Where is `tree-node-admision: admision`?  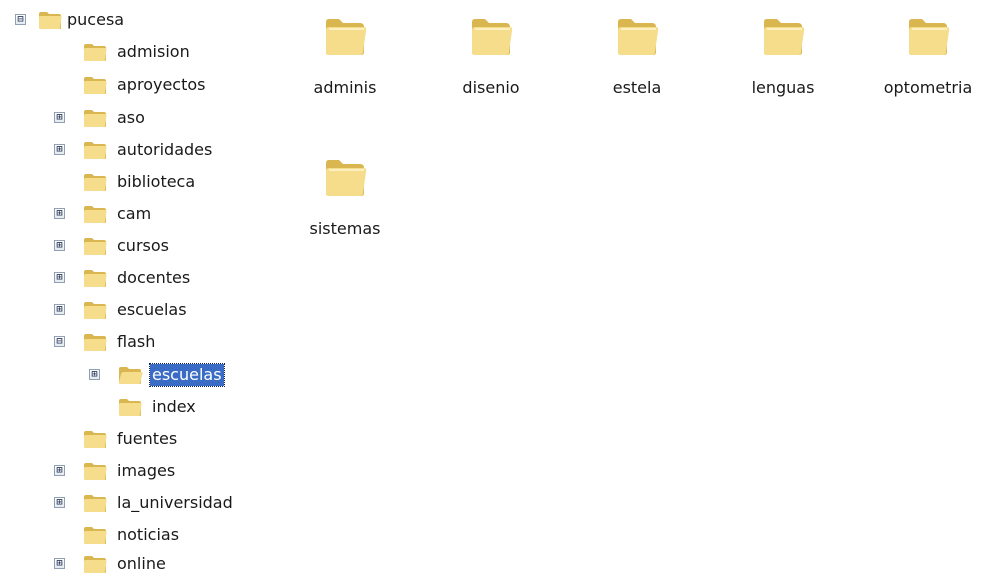
tree-node-admision: admision is located at coordinates (145, 52).